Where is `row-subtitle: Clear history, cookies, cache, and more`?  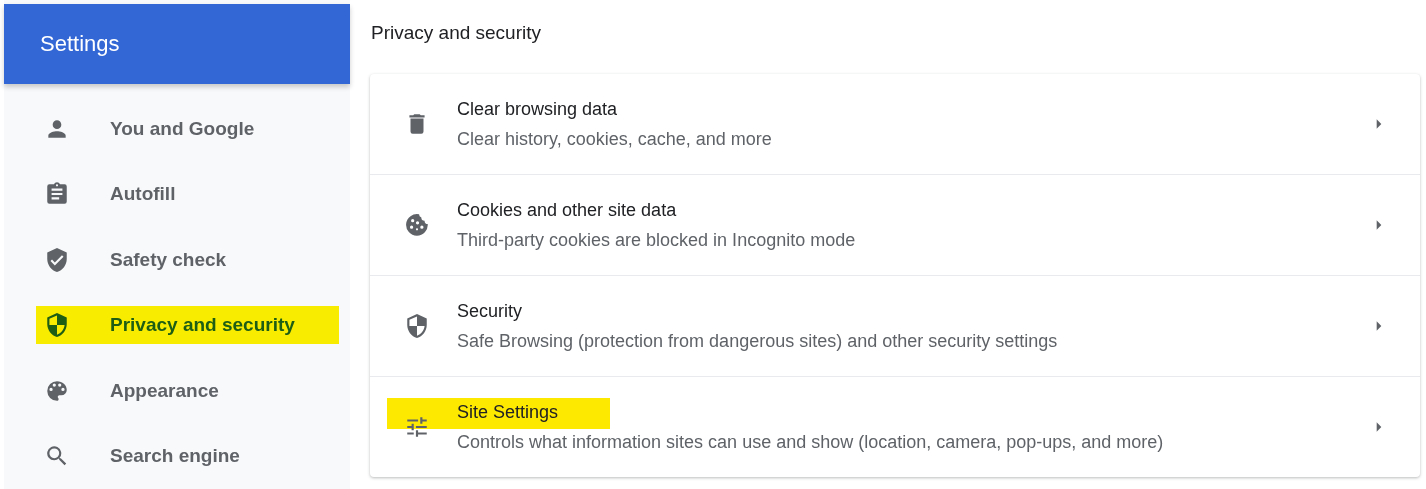 row-subtitle: Clear history, cookies, cache, and more is located at coordinates (615, 139).